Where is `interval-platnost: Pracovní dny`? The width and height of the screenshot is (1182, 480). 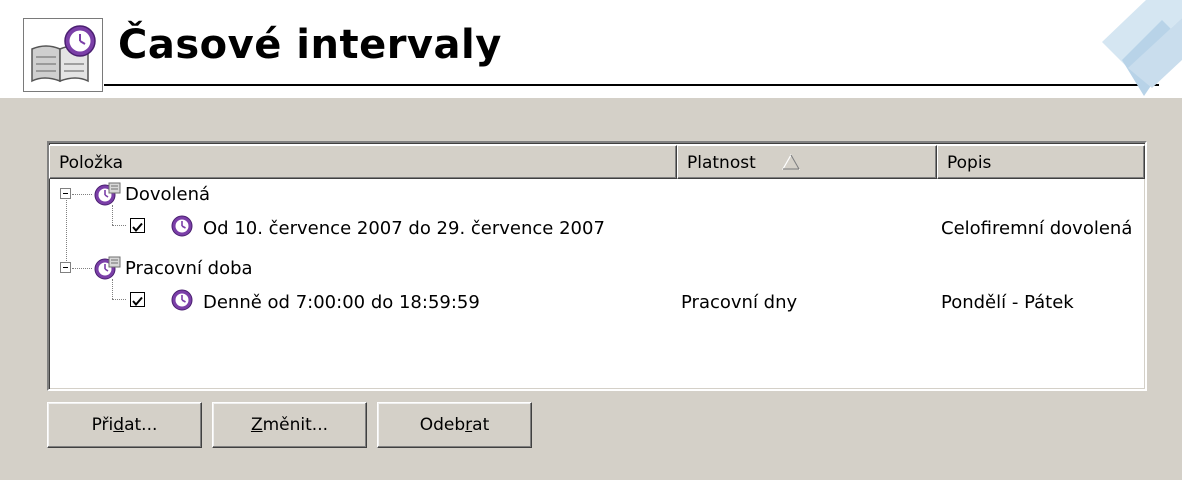
interval-platnost: Pracovní dny is located at coordinates (739, 302).